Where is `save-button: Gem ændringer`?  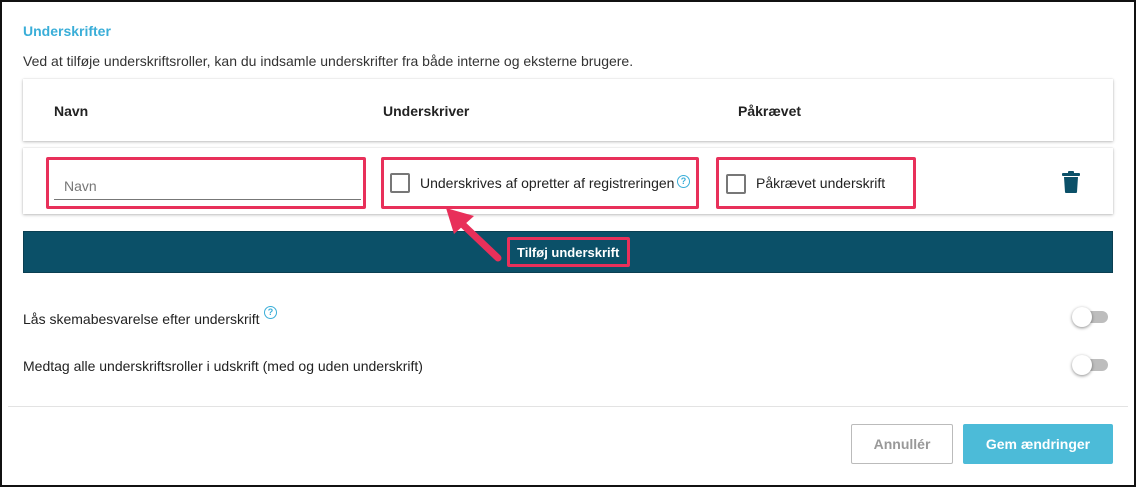
save-button: Gem ændringer is located at coordinates (1038, 444).